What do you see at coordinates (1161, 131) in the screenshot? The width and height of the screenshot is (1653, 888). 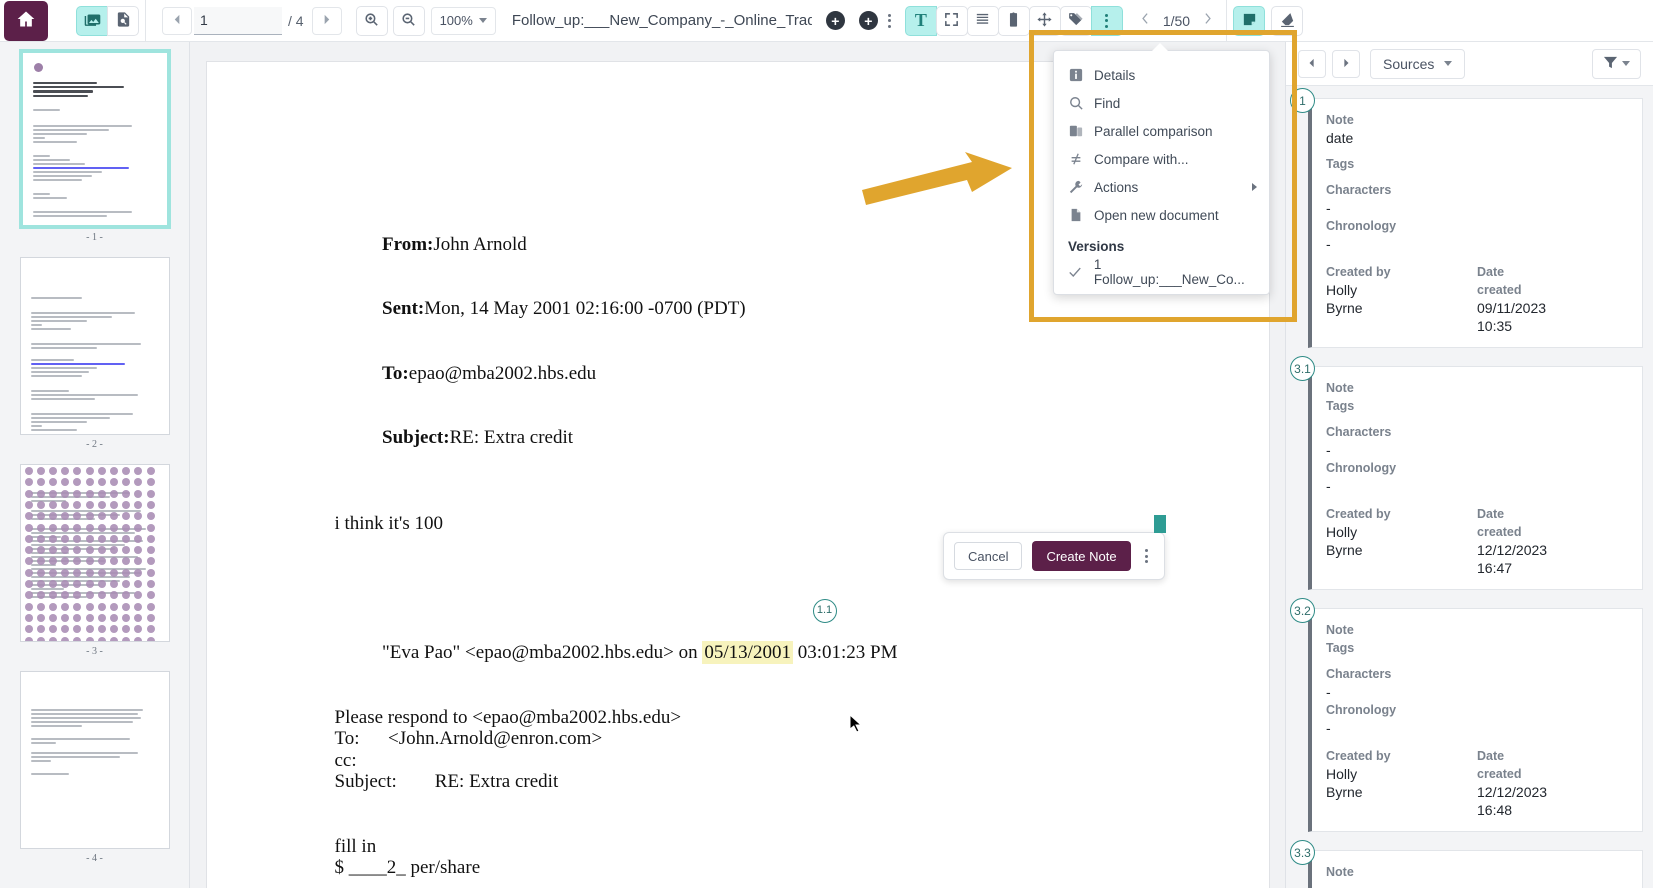 I see `menu-item-parallel-comparison: Parallel comparison` at bounding box center [1161, 131].